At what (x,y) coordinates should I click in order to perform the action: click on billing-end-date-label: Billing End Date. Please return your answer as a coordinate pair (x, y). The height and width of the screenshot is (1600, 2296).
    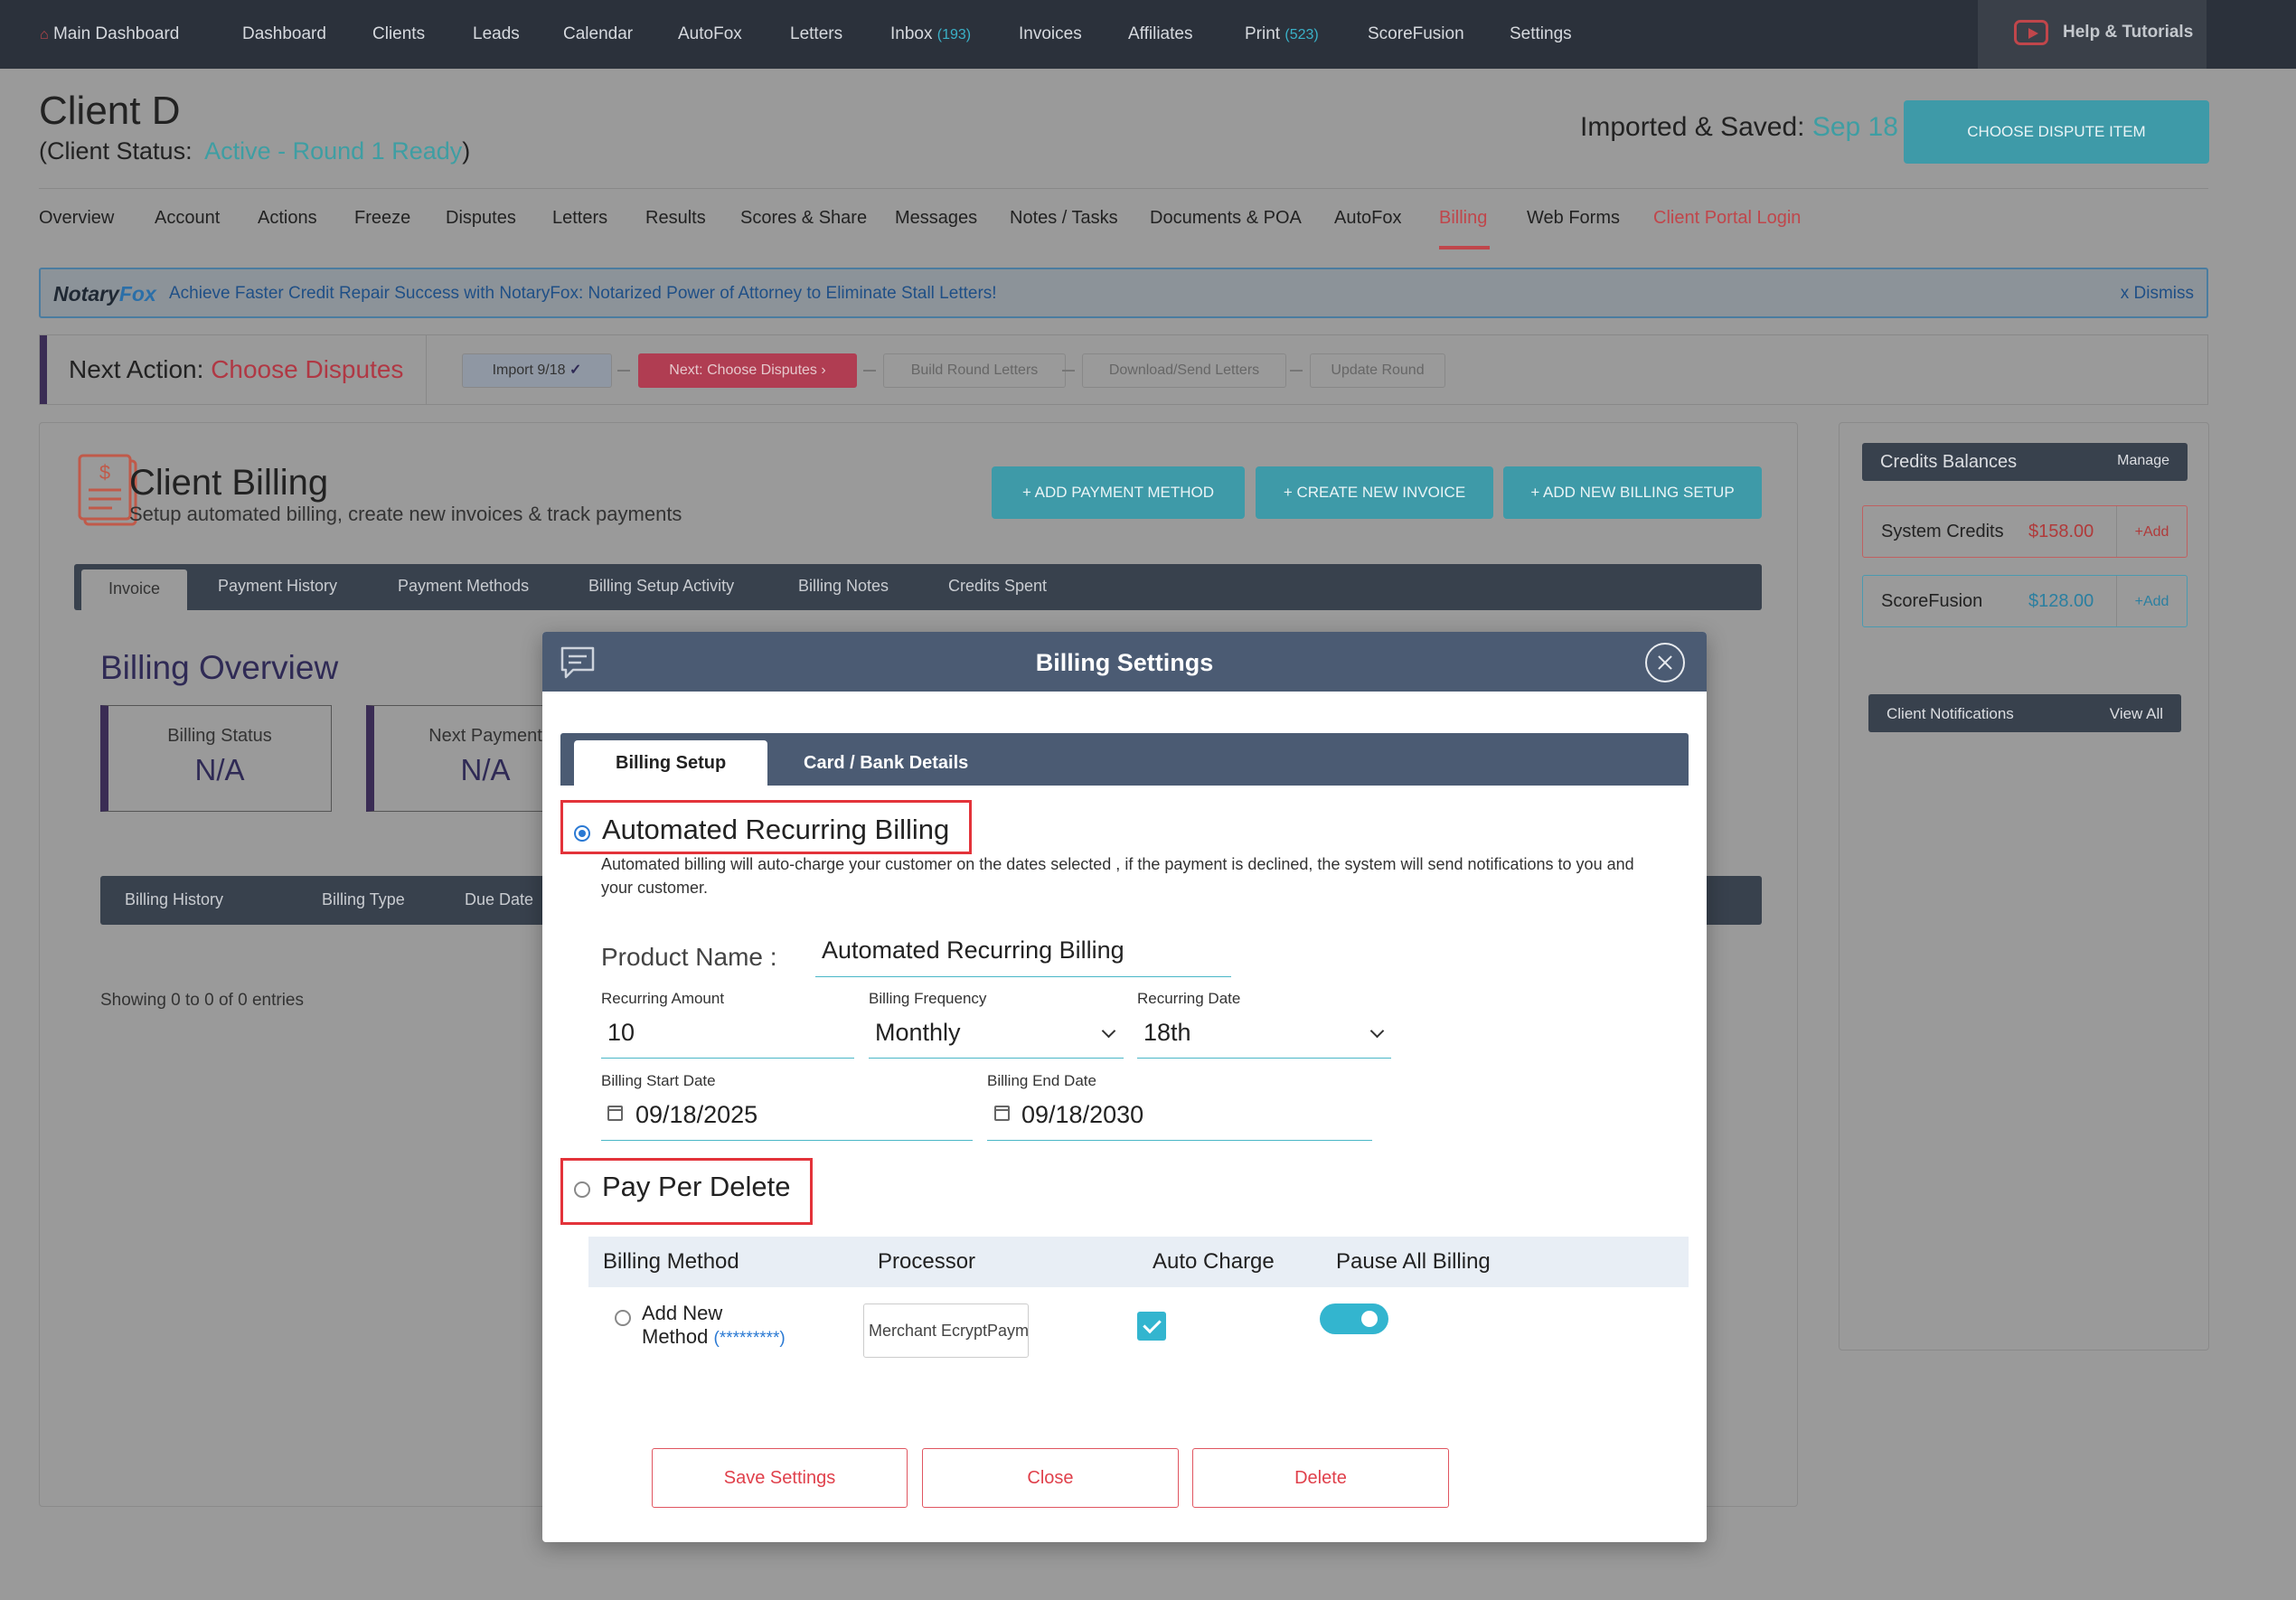
    Looking at the image, I should click on (1041, 1080).